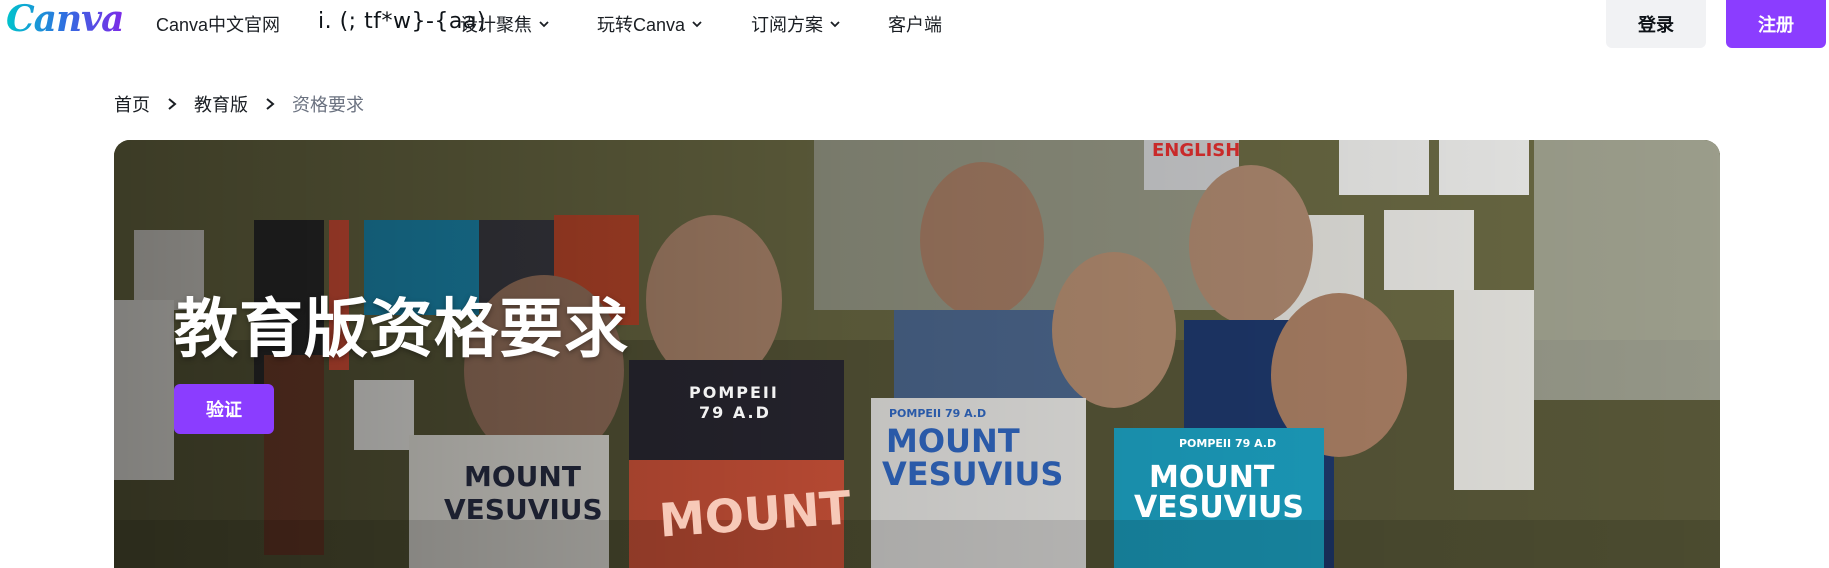 The width and height of the screenshot is (1829, 568). I want to click on breadcrumb-current: 资格要求, so click(328, 105).